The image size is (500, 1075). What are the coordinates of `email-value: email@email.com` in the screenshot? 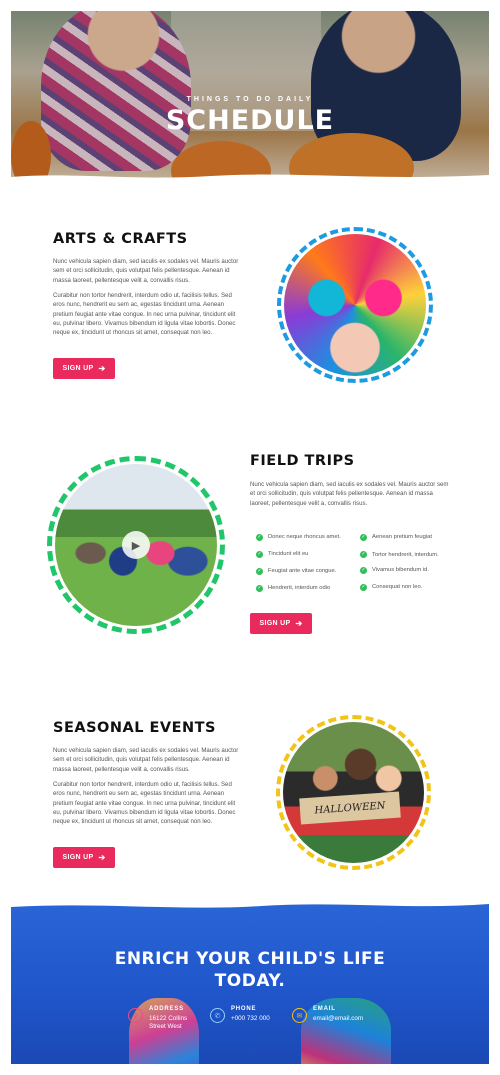 It's located at (338, 1019).